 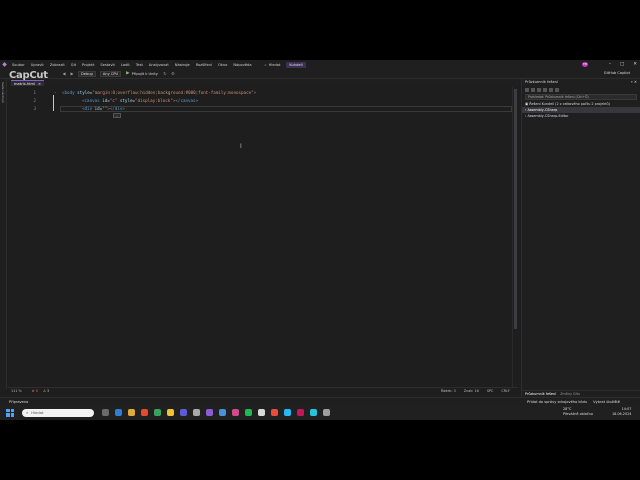 I want to click on attach-unity-button: ▶ Připojit k Unity, so click(x=142, y=73).